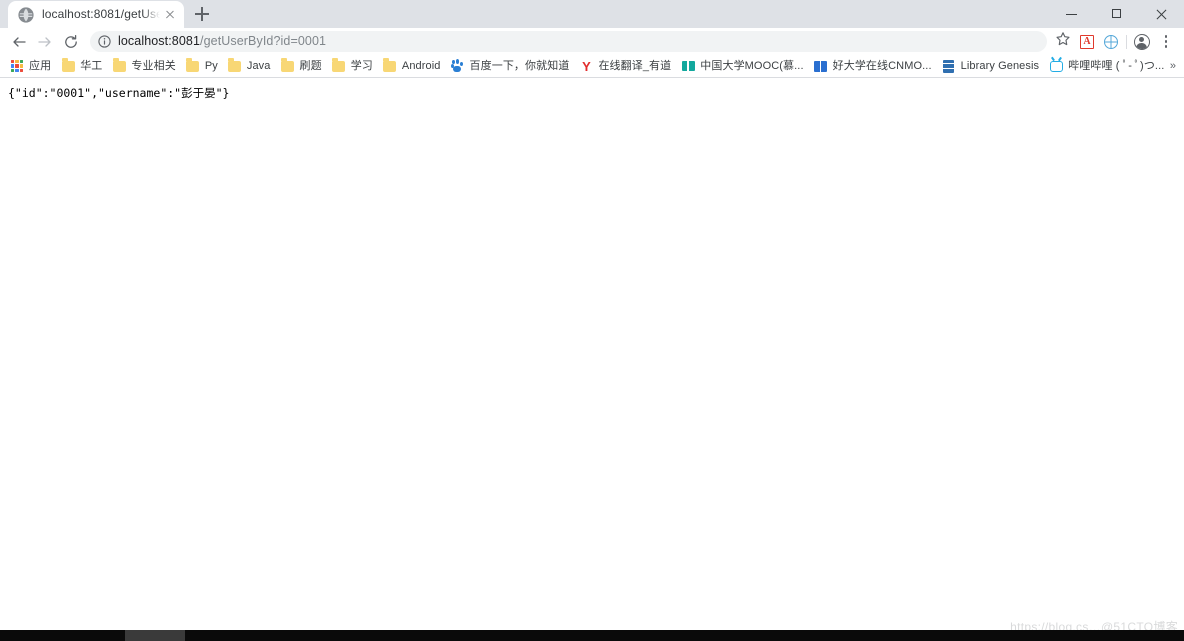  I want to click on apps-grid-icon, so click(17, 66).